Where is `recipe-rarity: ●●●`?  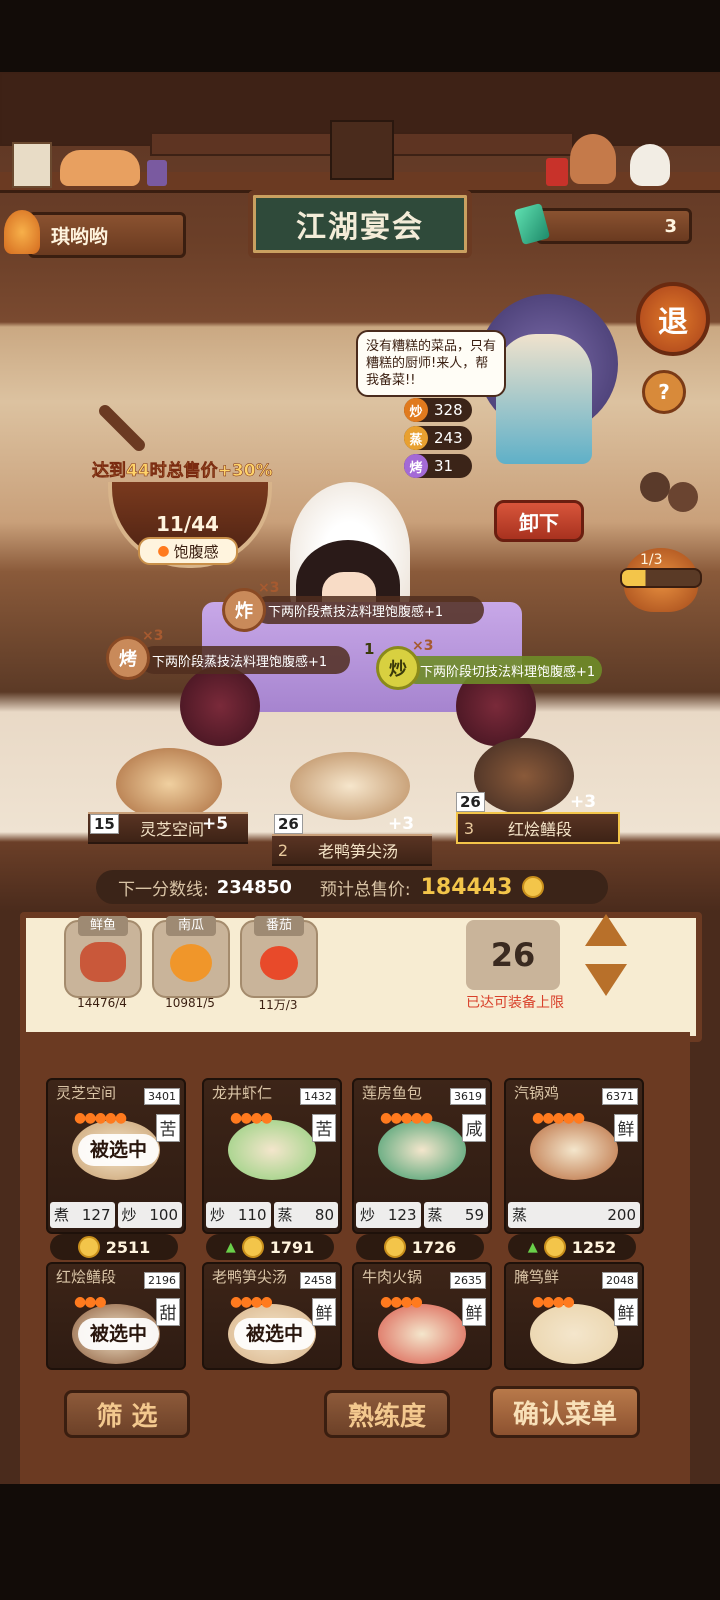 recipe-rarity: ●●● is located at coordinates (90, 1302).